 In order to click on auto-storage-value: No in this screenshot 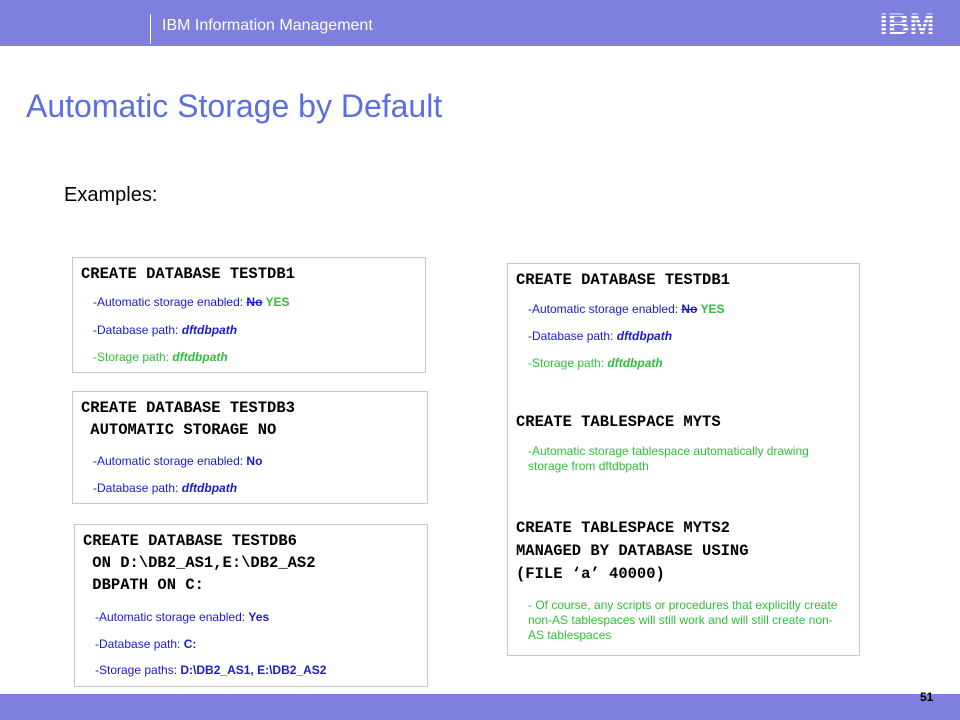, I will do `click(254, 461)`.